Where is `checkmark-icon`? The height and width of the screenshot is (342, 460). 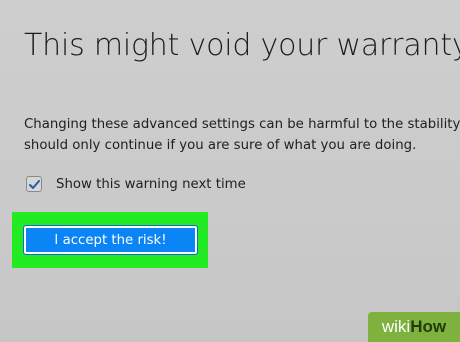
checkmark-icon is located at coordinates (34, 184).